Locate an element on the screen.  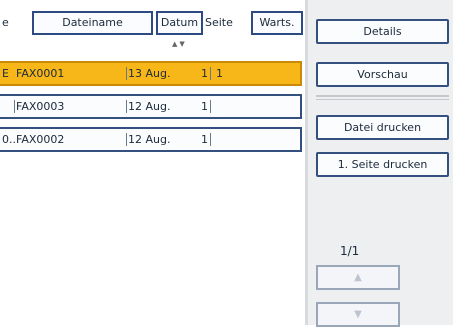
table-row: FAX0003 12 Aug. 1 is located at coordinates (151, 106).